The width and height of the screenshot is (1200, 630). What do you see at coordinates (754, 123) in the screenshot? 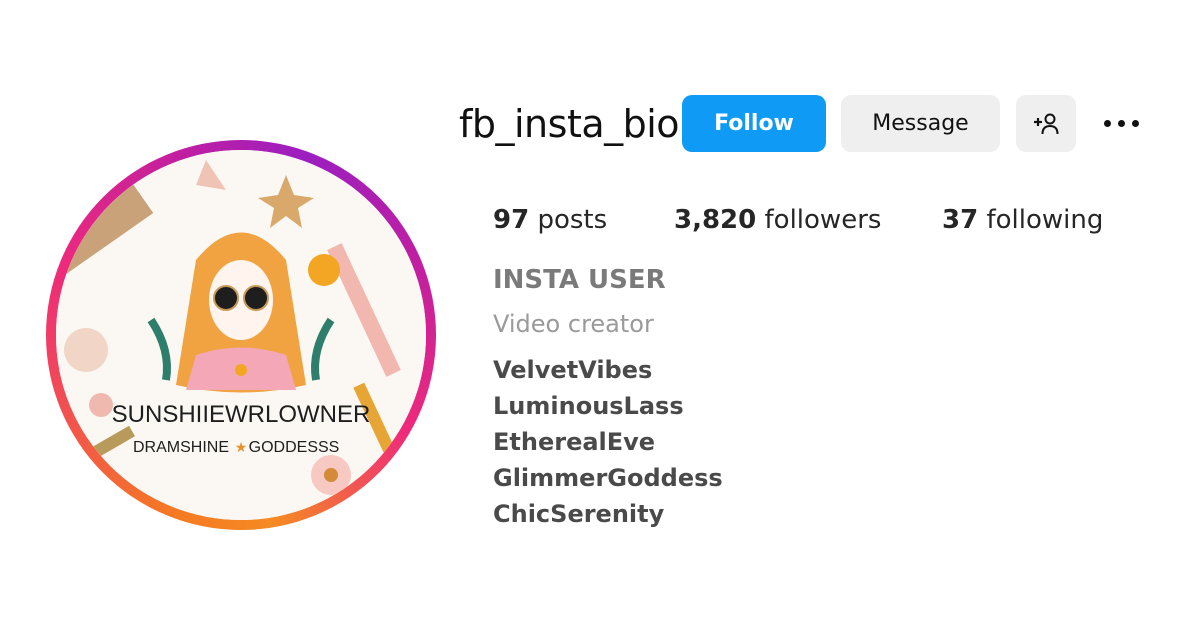
I see `follow-button: Follow` at bounding box center [754, 123].